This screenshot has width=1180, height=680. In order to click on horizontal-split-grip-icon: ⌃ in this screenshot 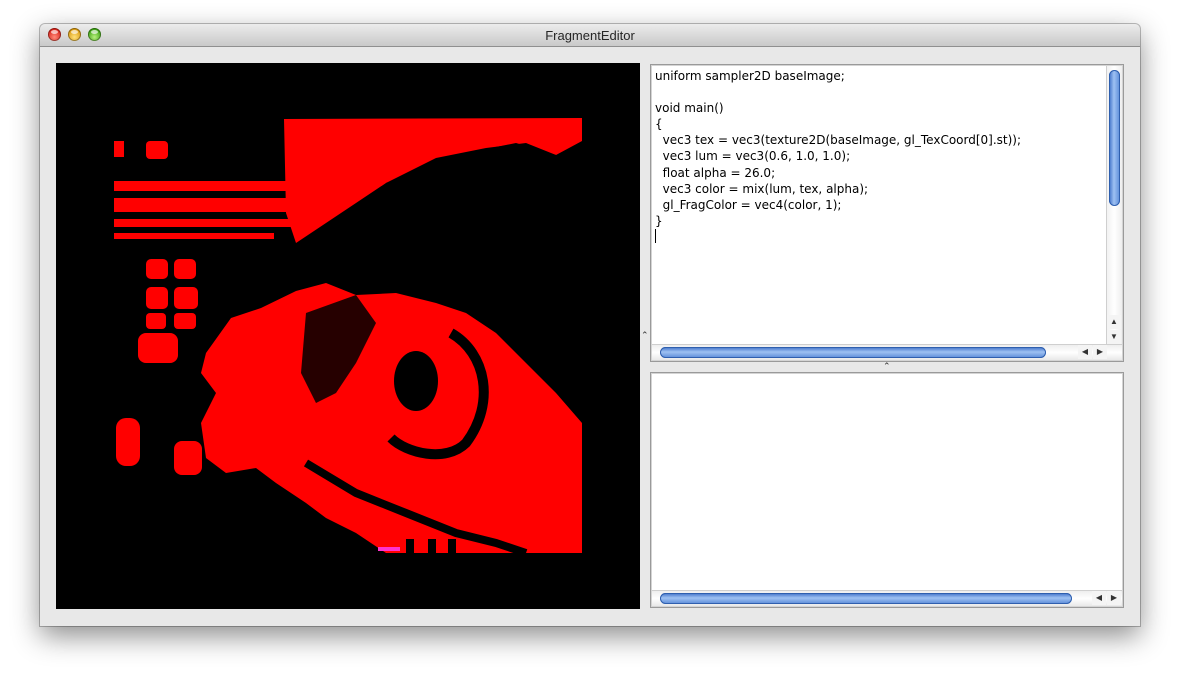, I will do `click(887, 366)`.